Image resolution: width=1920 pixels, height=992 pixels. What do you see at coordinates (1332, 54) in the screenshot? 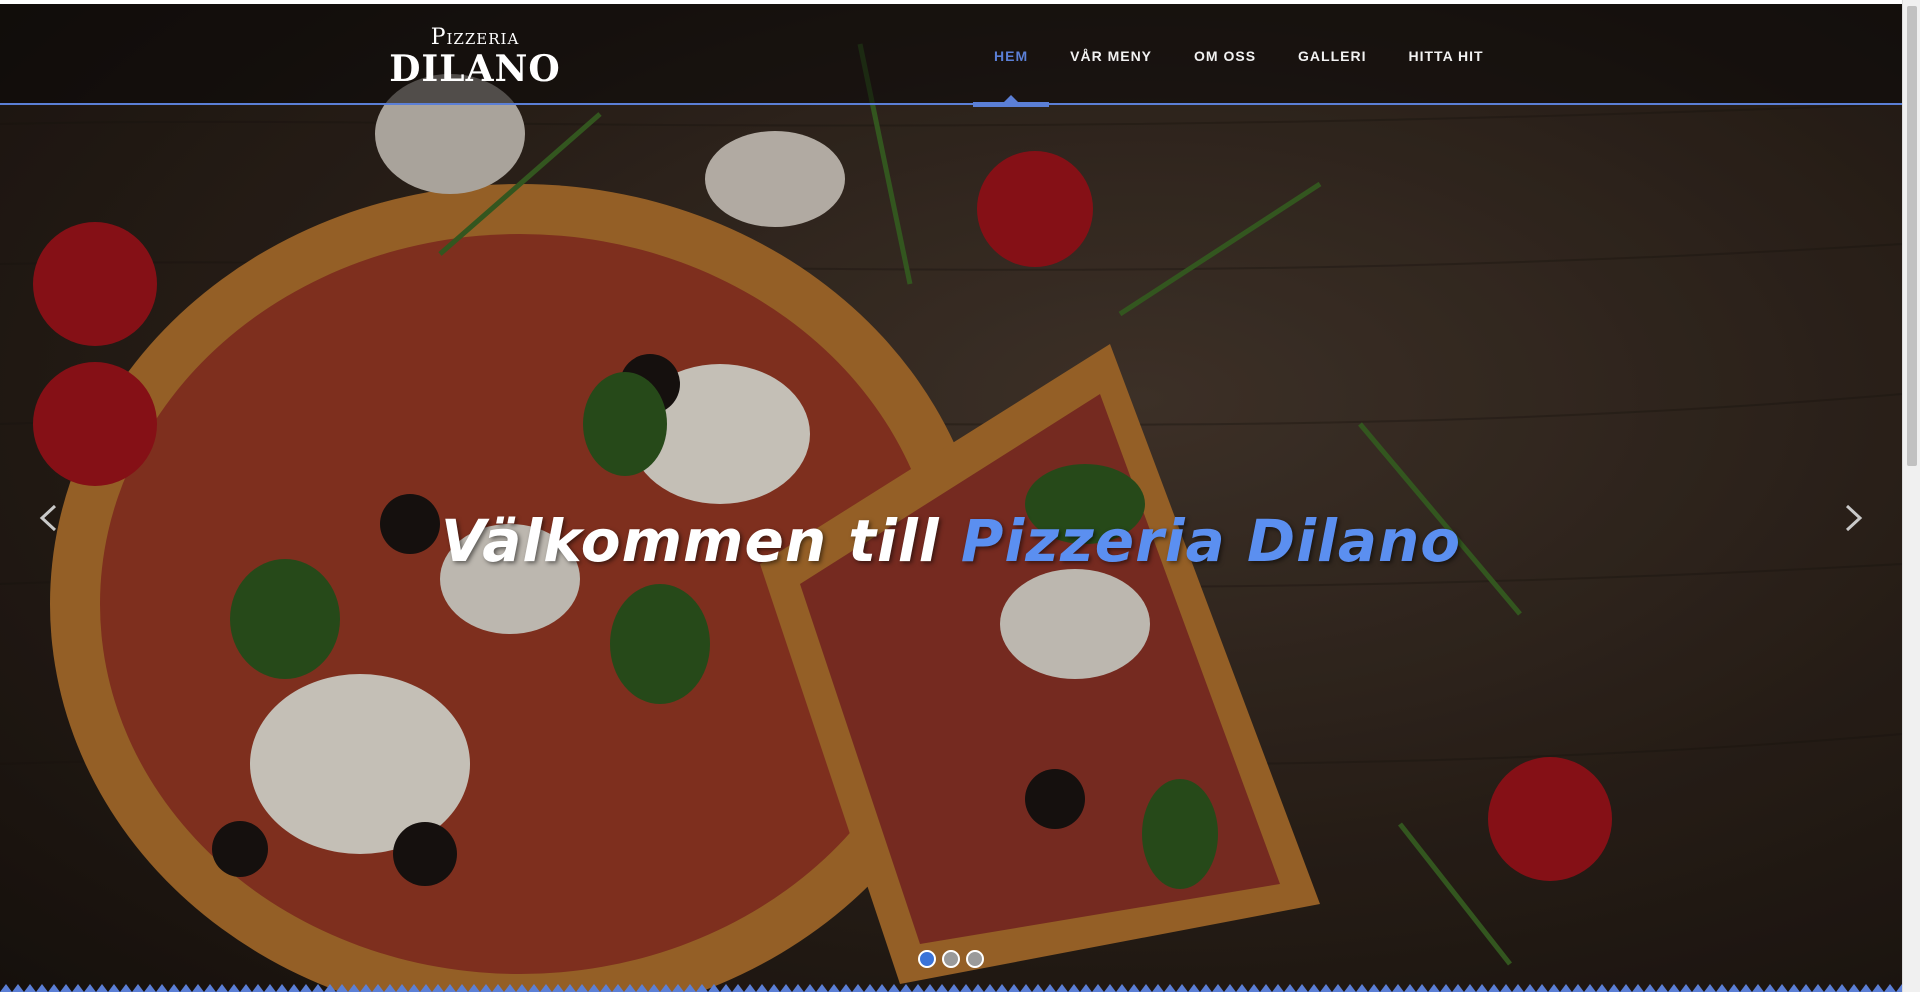
I see `nav-item-galleri: GALLERI` at bounding box center [1332, 54].